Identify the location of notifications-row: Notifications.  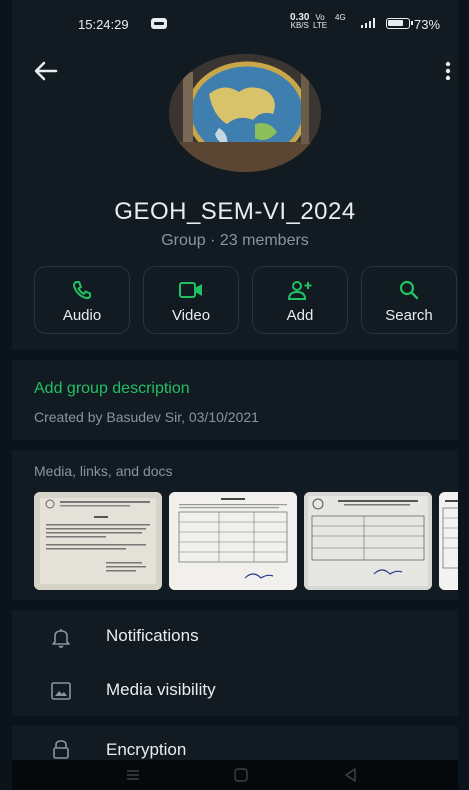
(235, 637).